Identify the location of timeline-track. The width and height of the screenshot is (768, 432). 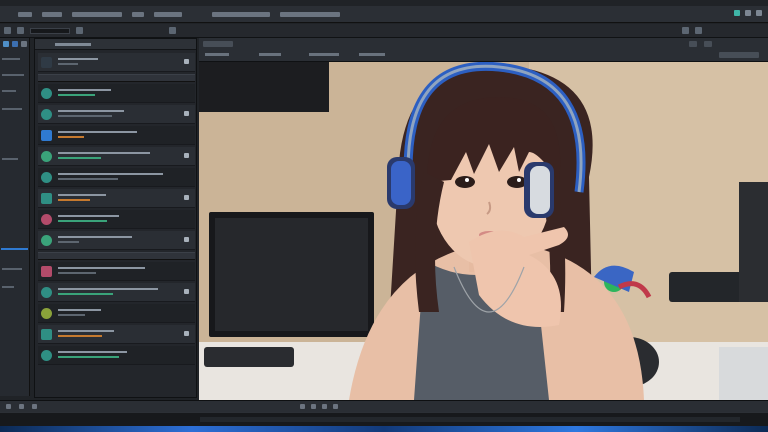
(470, 419).